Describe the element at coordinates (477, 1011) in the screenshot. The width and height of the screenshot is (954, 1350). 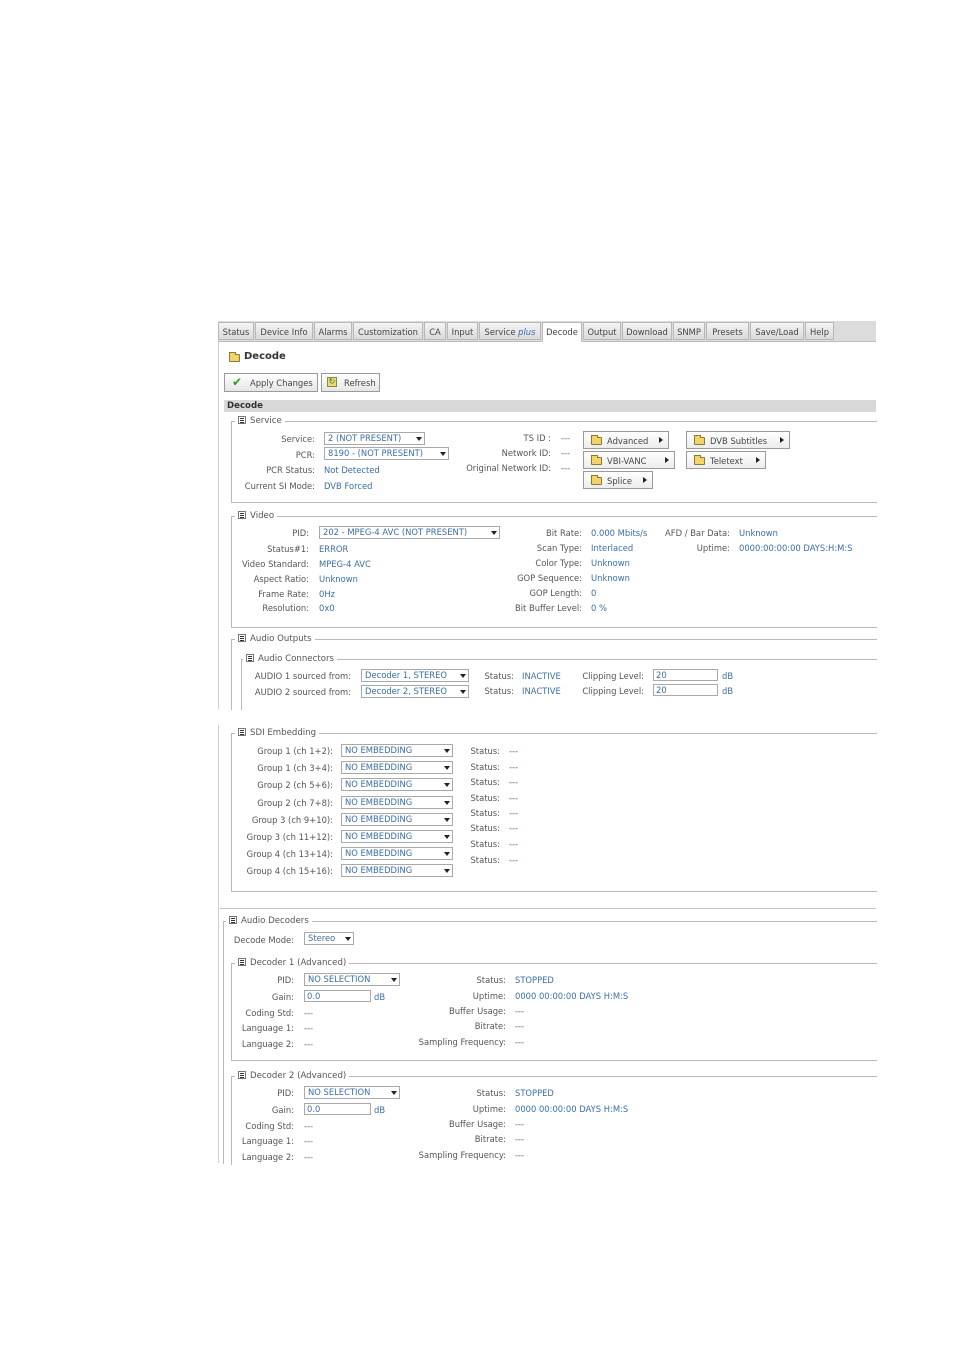
I see `buffer-usage-label: Buffer Usage:` at that location.